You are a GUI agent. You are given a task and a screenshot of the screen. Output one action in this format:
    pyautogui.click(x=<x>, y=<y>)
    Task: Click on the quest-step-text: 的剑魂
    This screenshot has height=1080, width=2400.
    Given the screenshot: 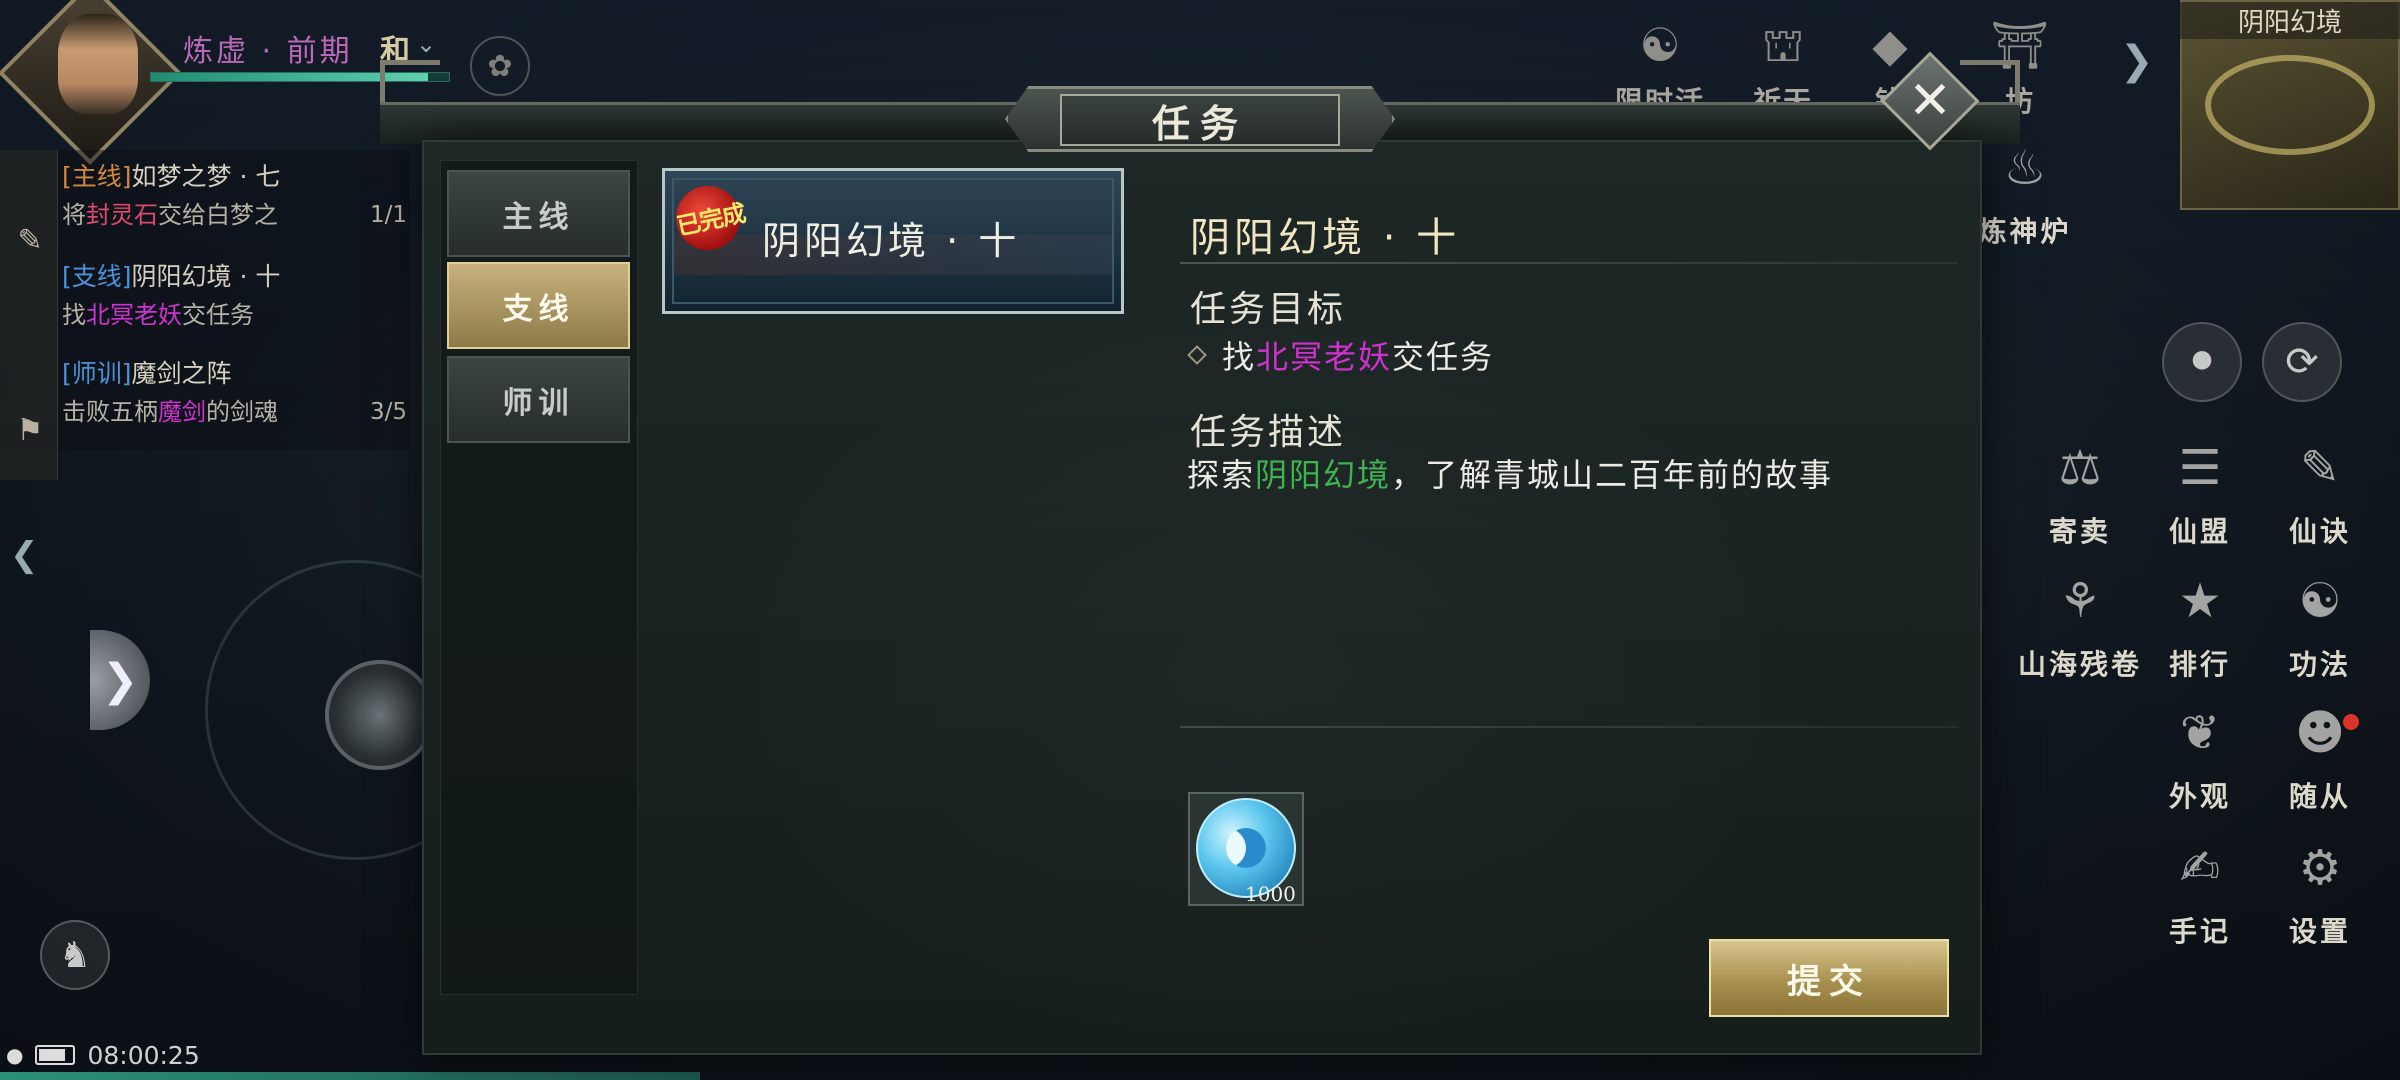 What is the action you would take?
    pyautogui.click(x=242, y=412)
    